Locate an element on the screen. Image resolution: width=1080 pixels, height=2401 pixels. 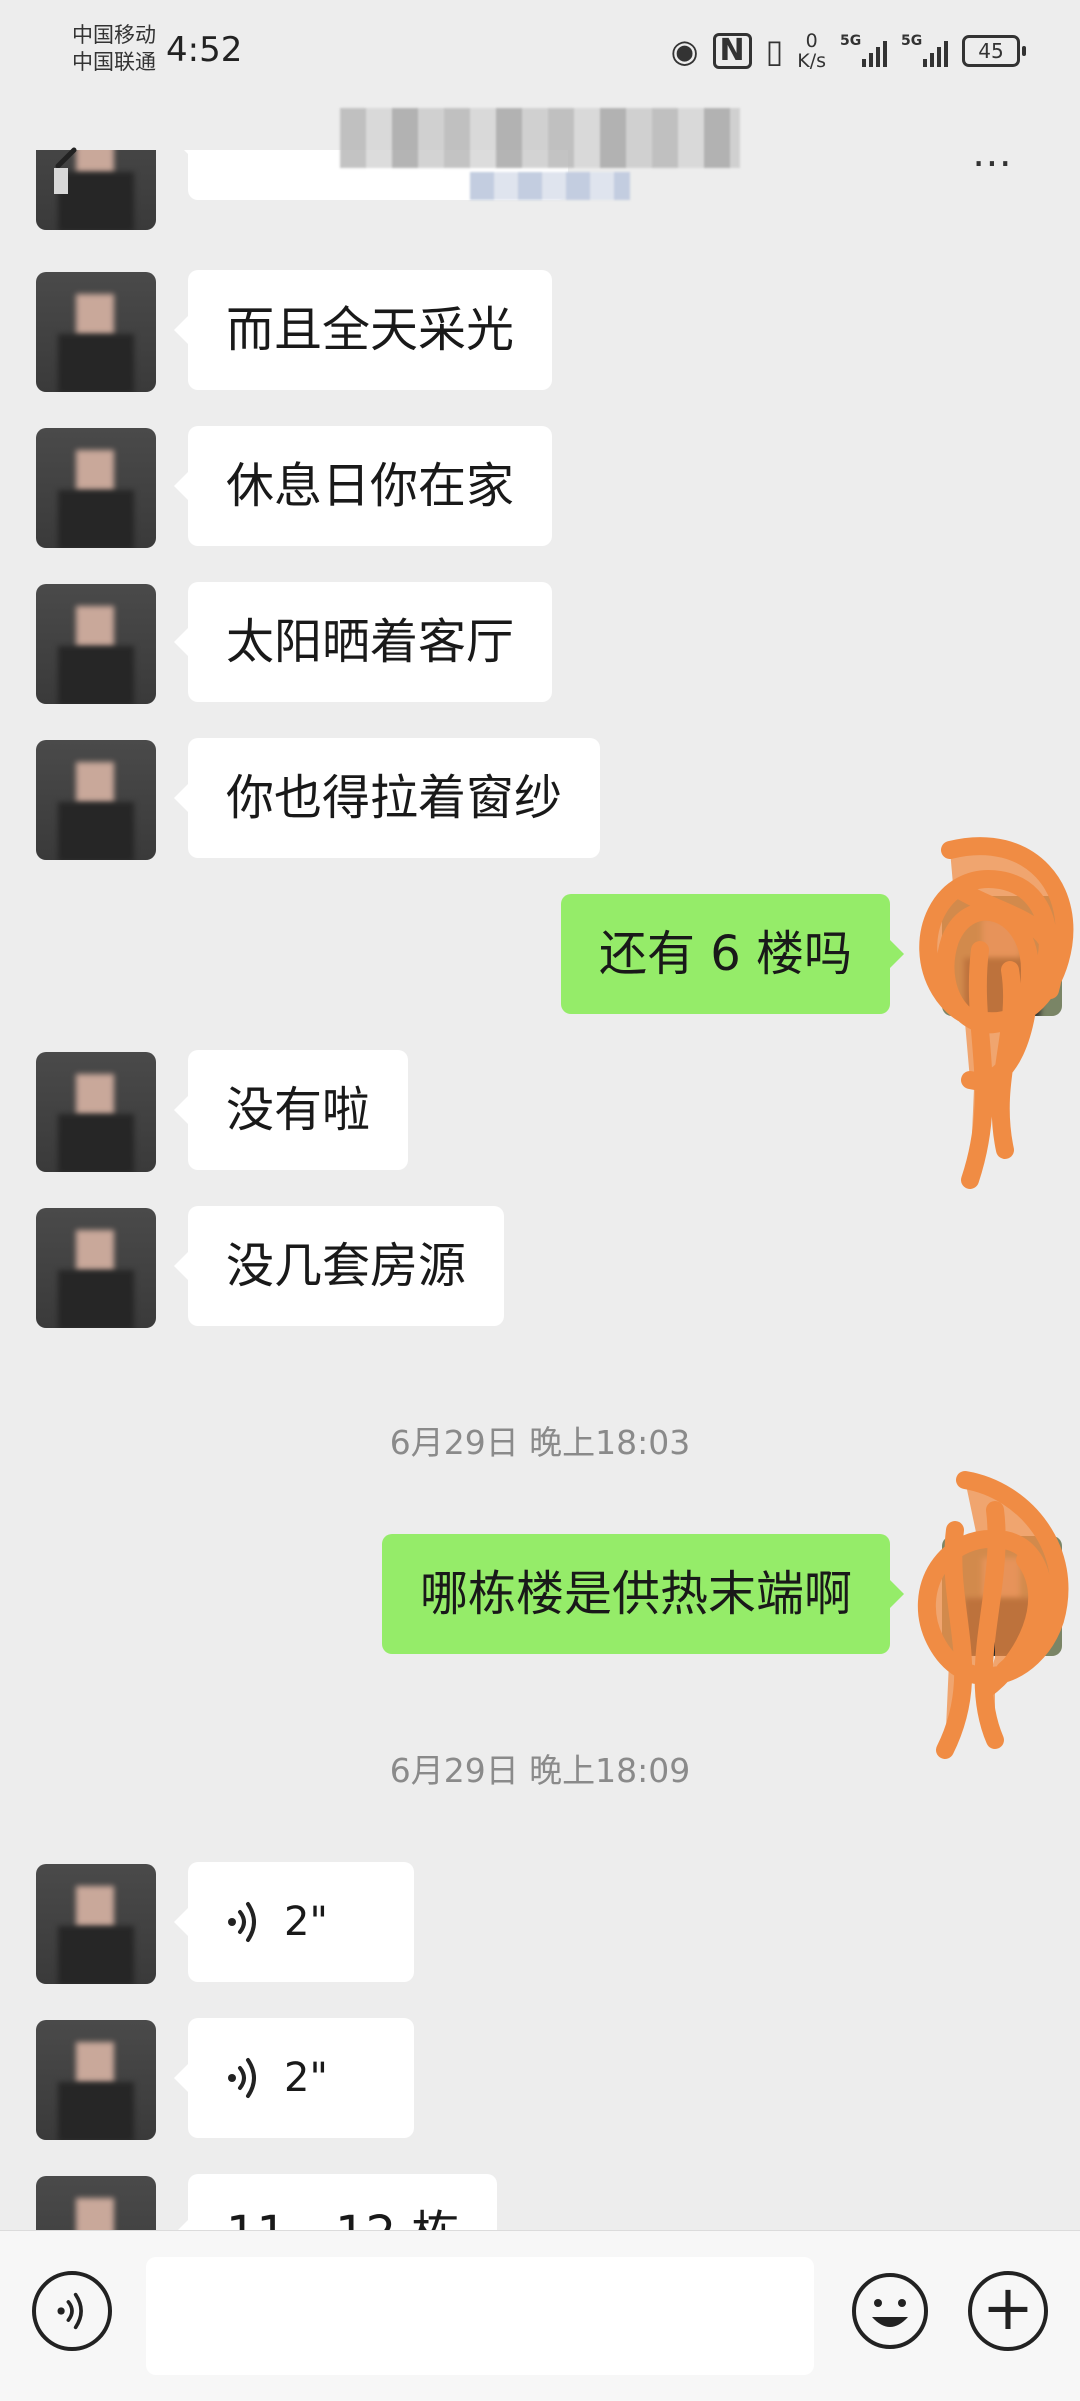
message-row: 太阳晒着客厅 is located at coordinates (540, 644).